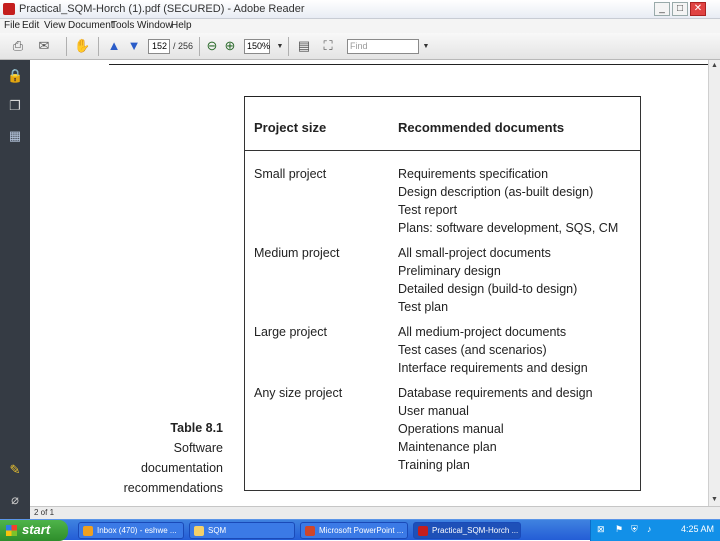 Image resolution: width=720 pixels, height=541 pixels. I want to click on caption-line: documentation, so click(181, 468).